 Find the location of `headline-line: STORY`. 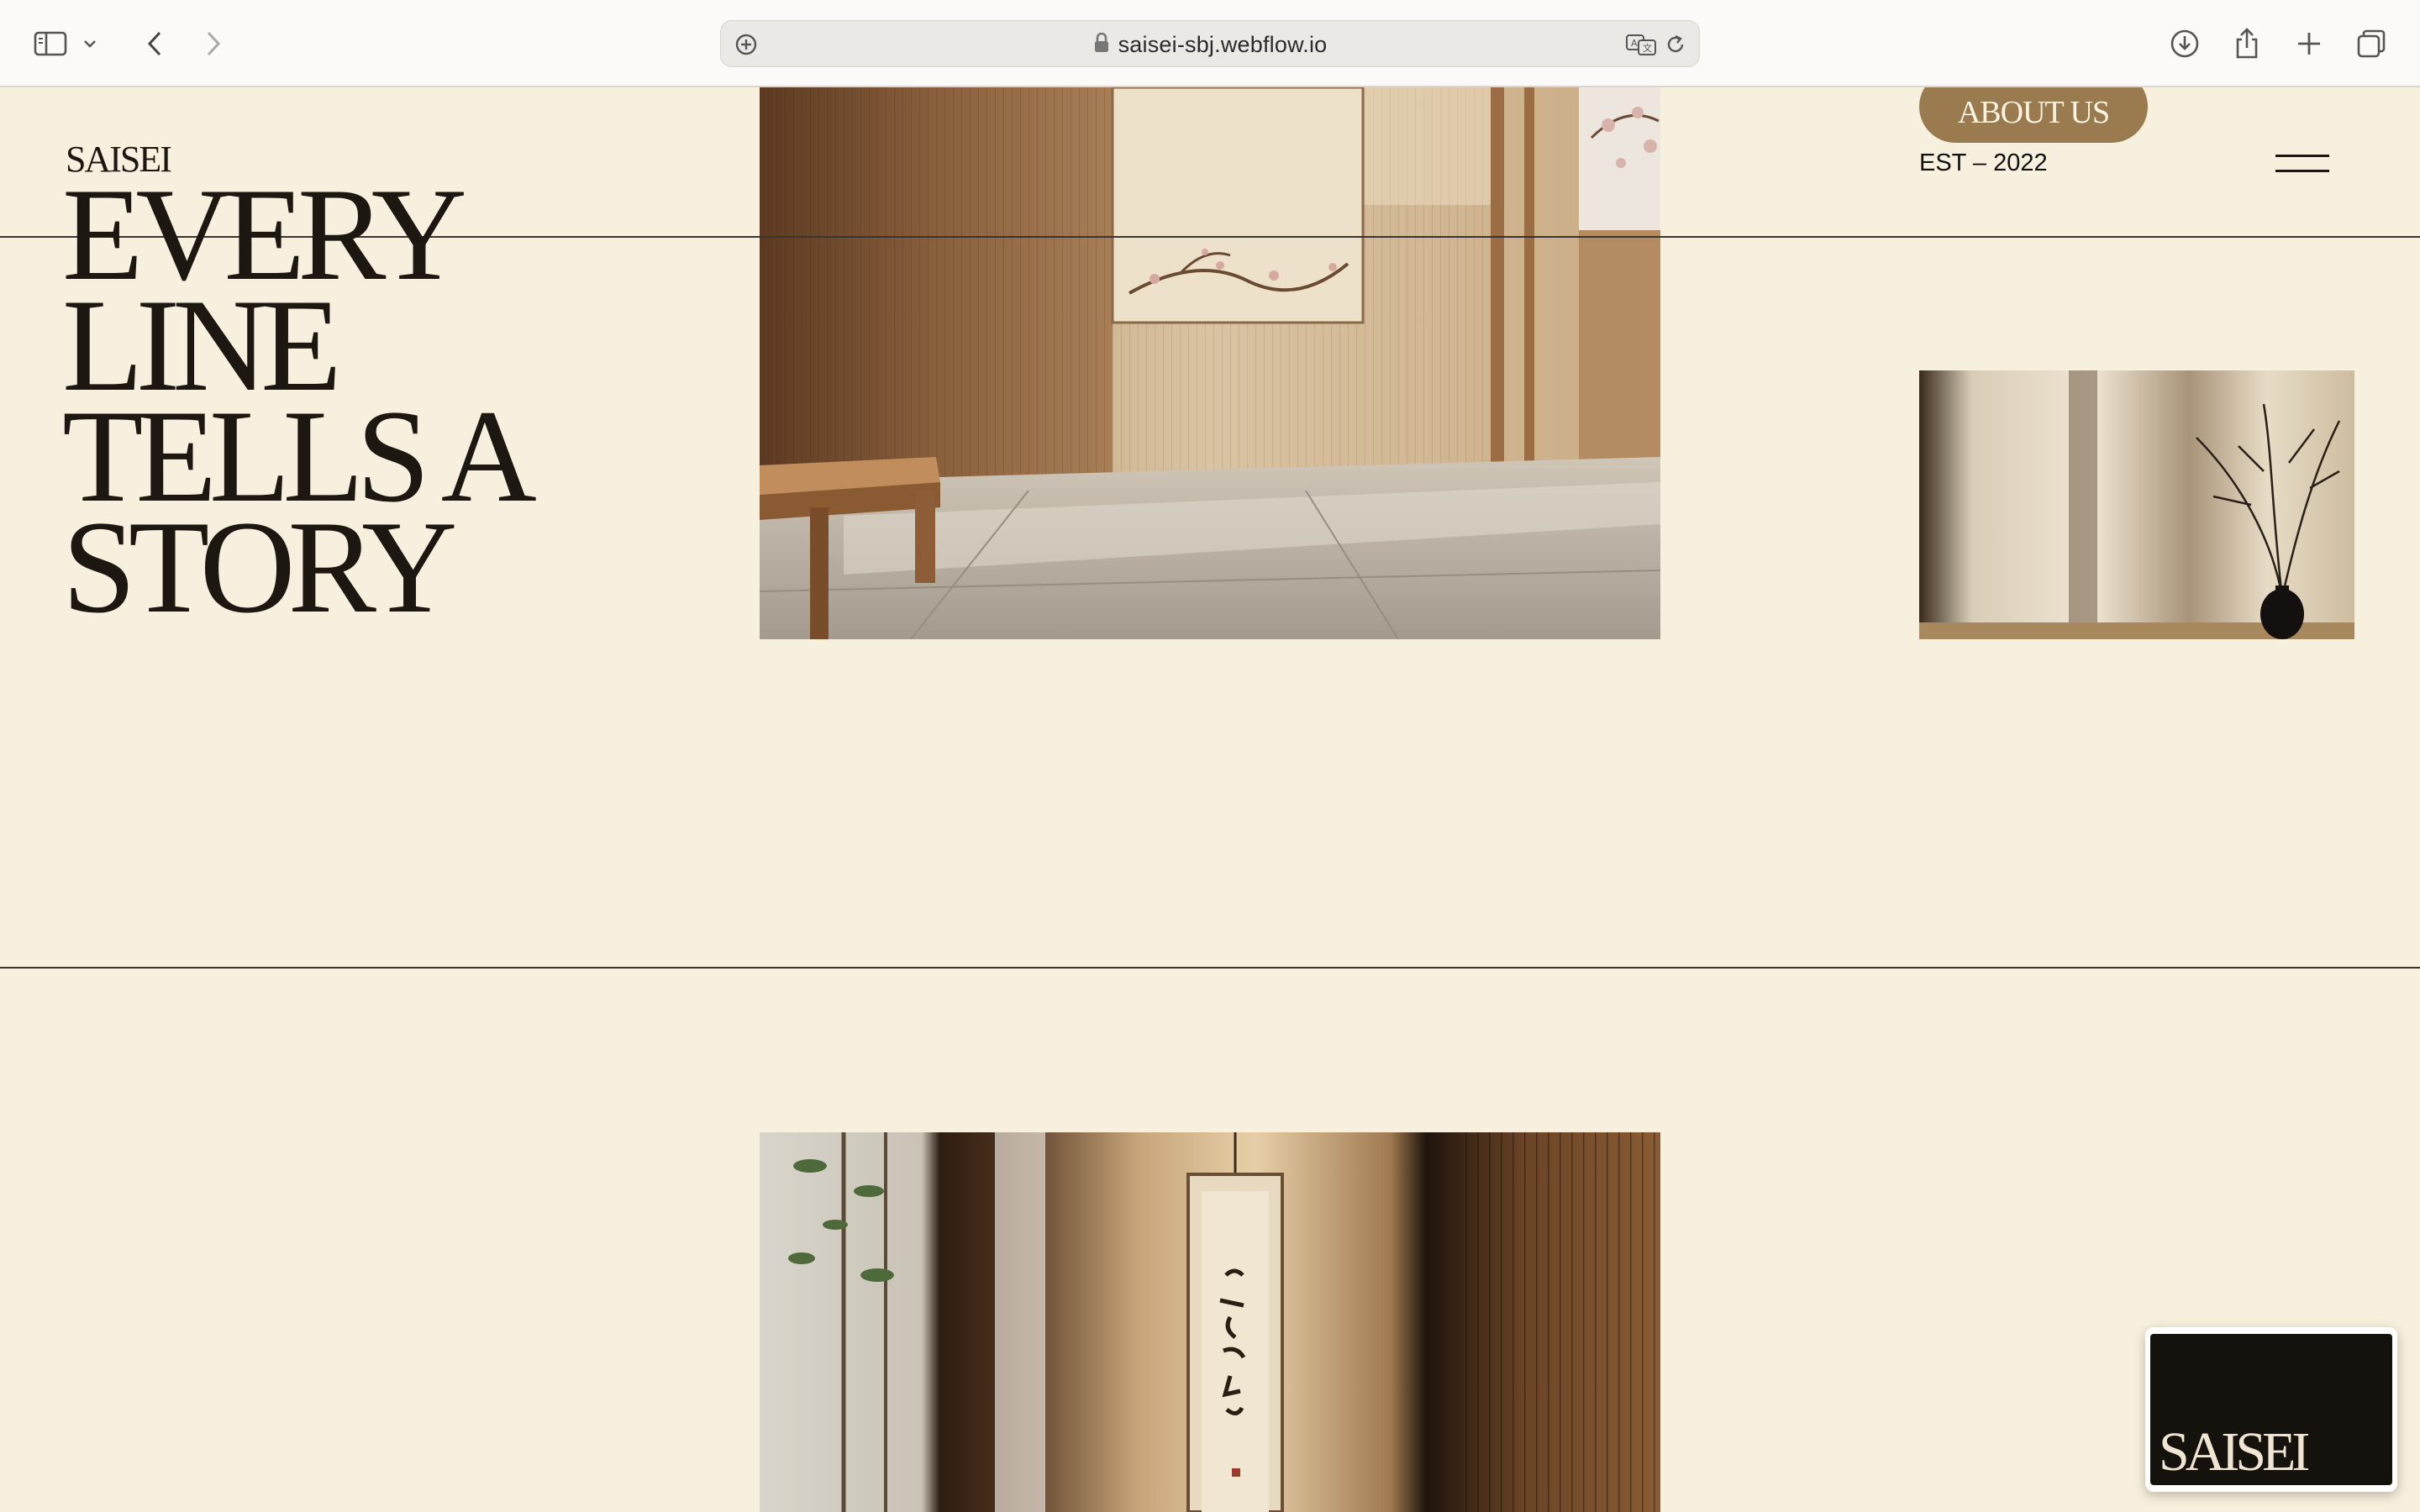

headline-line: STORY is located at coordinates (259, 567).